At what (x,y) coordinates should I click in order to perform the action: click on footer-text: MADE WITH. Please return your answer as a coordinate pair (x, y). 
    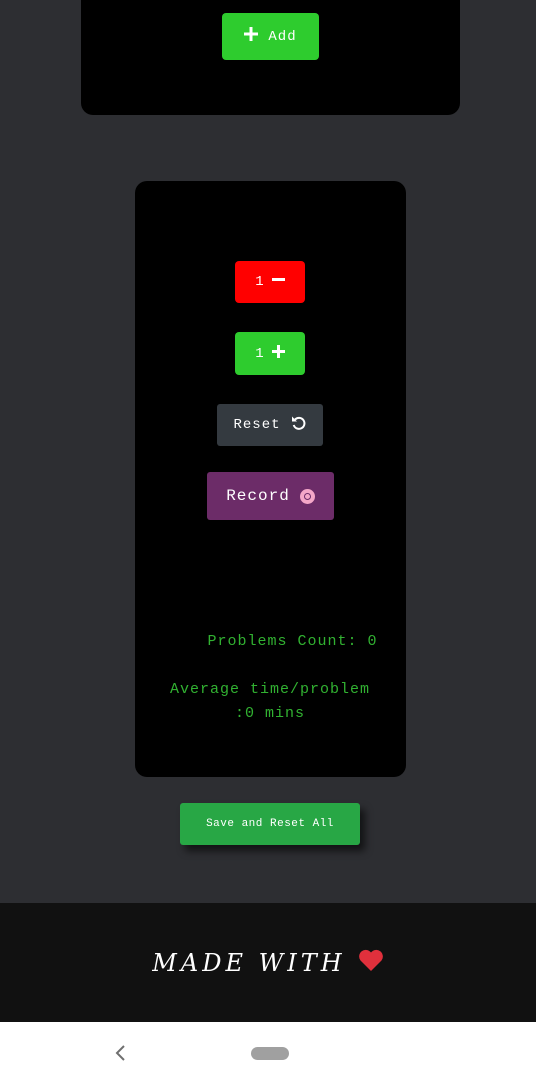
    Looking at the image, I should click on (249, 962).